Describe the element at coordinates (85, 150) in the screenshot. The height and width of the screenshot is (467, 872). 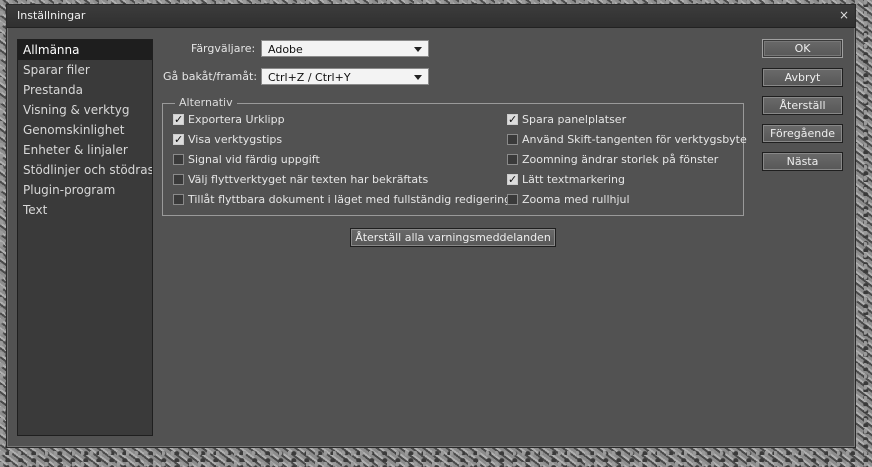
I see `sidebar-item-units-rulers: Enheter & linjaler` at that location.